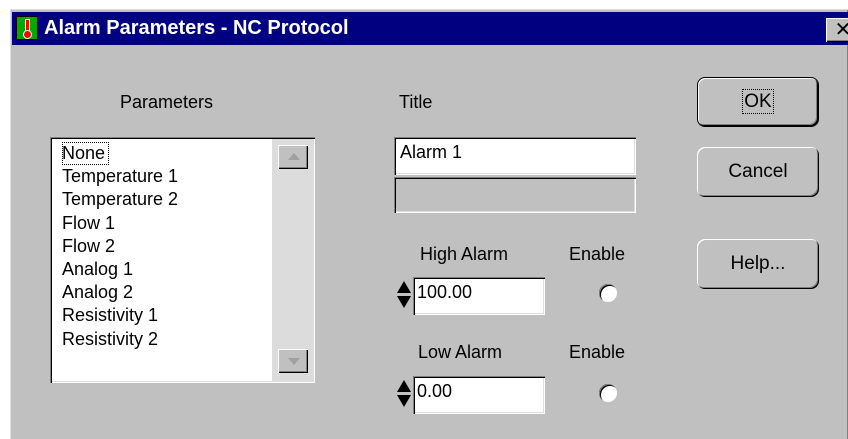 The height and width of the screenshot is (439, 848). I want to click on low-alarm-enable-radio, so click(608, 393).